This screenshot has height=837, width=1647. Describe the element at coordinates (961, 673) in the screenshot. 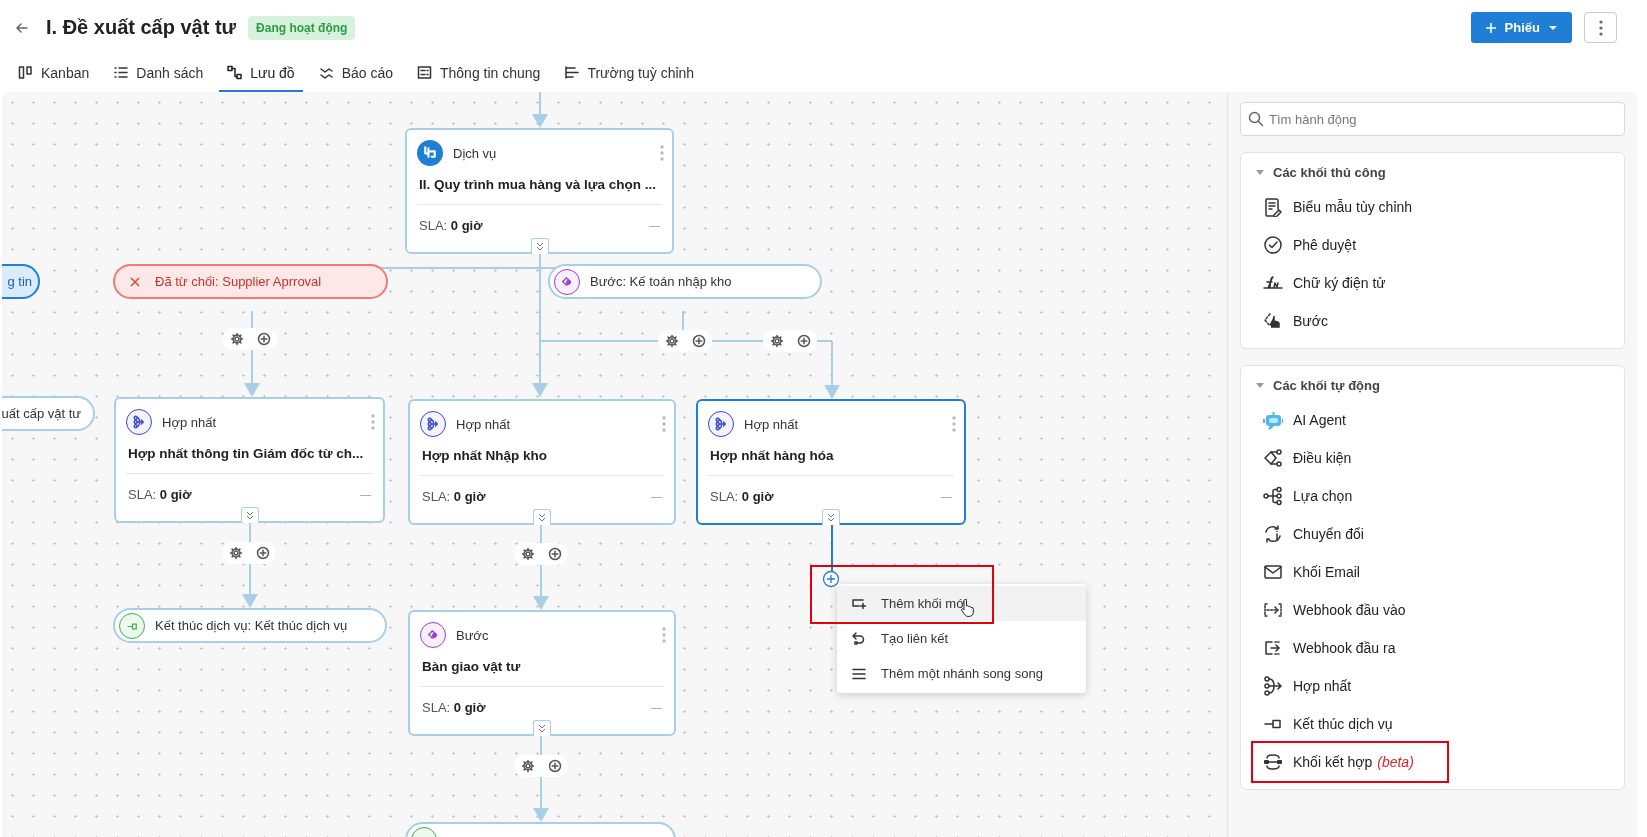

I see `menu-item: Thêm một nhánh song song` at that location.